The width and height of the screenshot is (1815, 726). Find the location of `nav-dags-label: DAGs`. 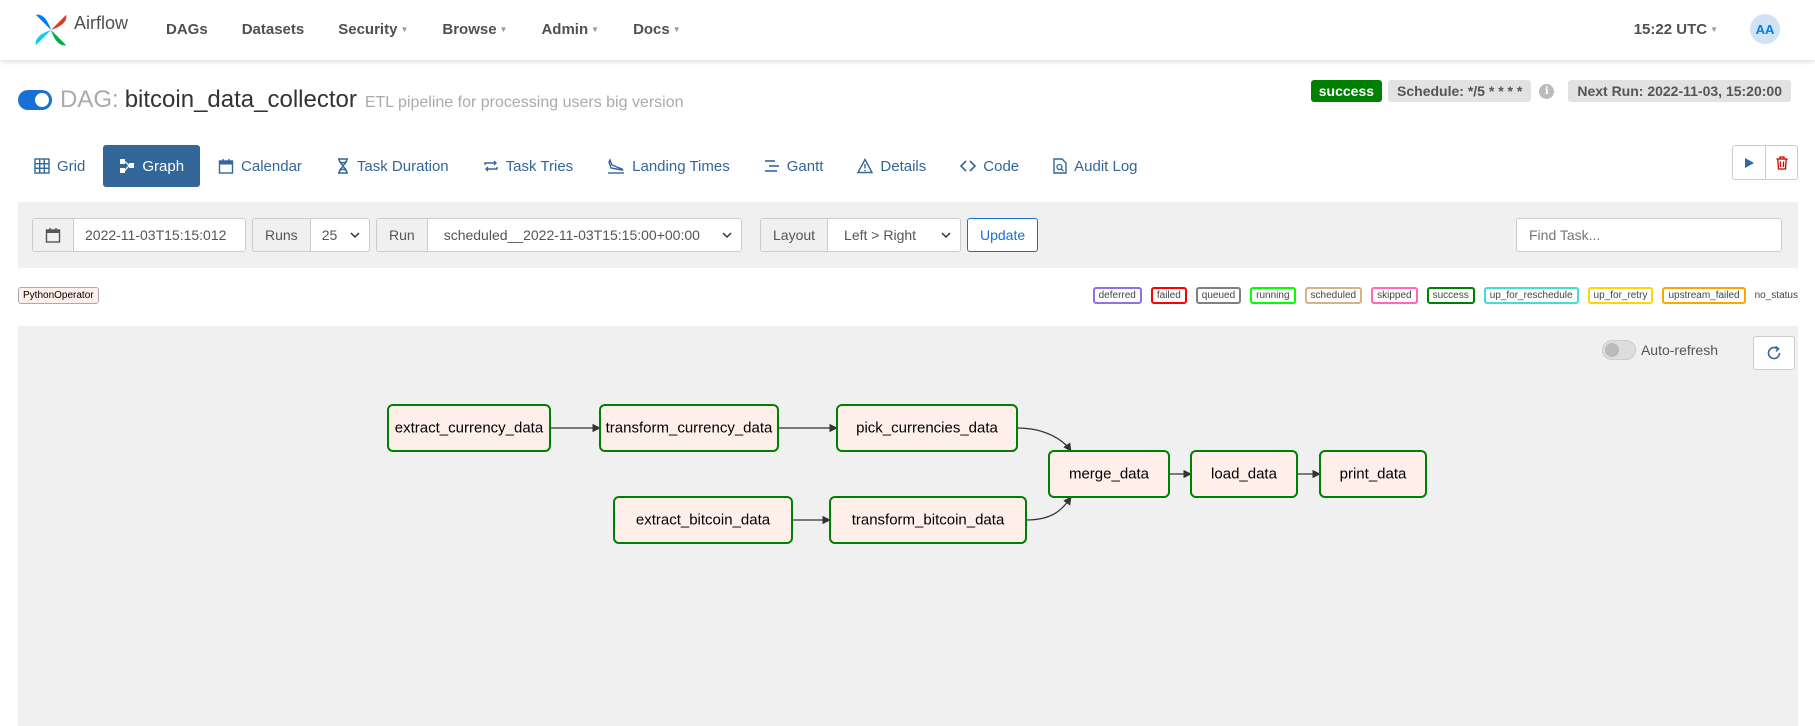

nav-dags-label: DAGs is located at coordinates (187, 29).